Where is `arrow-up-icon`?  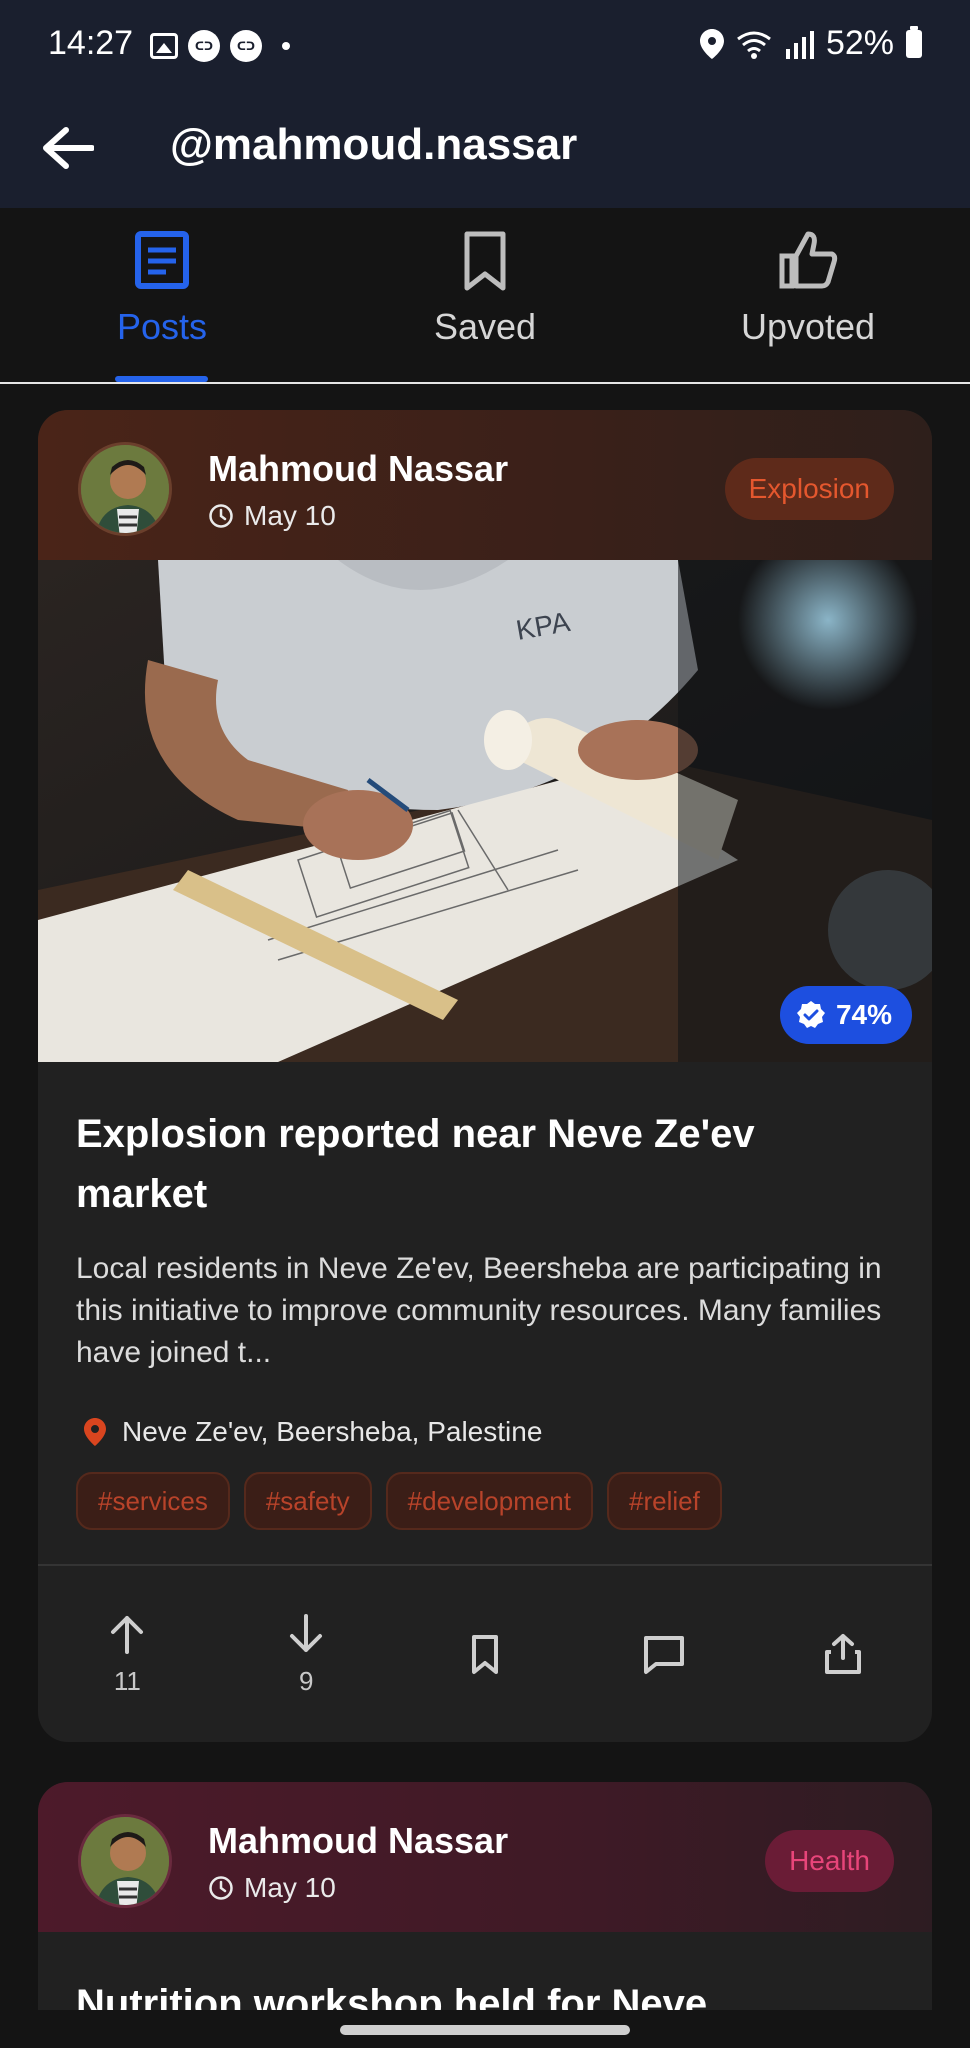 arrow-up-icon is located at coordinates (127, 1634).